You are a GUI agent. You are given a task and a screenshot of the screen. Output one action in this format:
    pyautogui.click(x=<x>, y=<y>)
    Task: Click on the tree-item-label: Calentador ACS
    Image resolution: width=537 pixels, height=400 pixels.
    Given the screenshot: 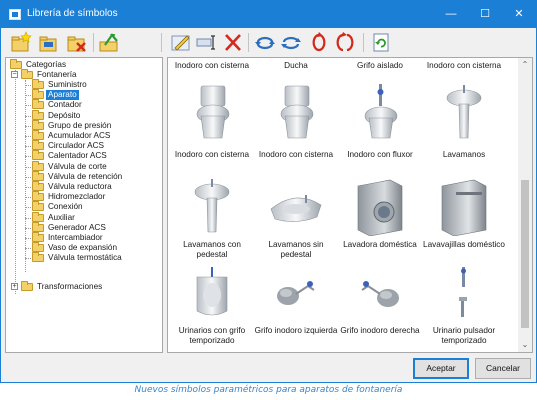 What is the action you would take?
    pyautogui.click(x=77, y=156)
    